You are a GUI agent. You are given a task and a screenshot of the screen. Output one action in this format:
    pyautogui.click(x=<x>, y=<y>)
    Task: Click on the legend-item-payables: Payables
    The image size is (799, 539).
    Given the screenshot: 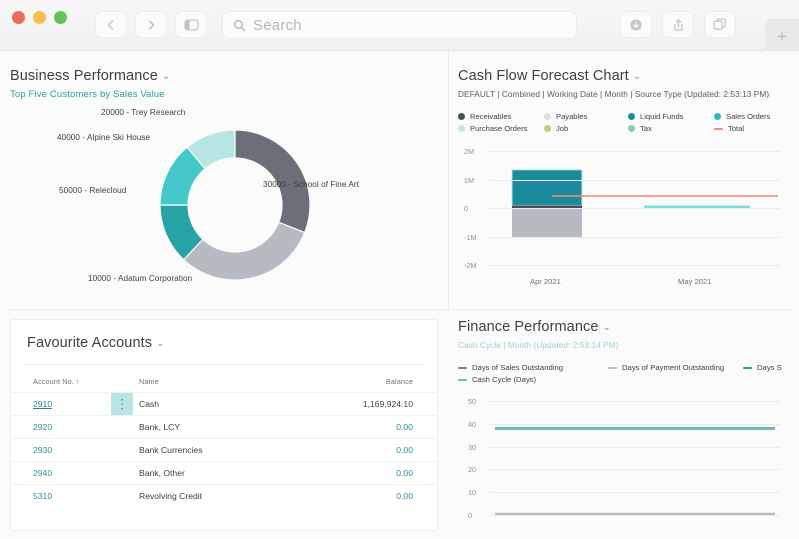 What is the action you would take?
    pyautogui.click(x=586, y=116)
    